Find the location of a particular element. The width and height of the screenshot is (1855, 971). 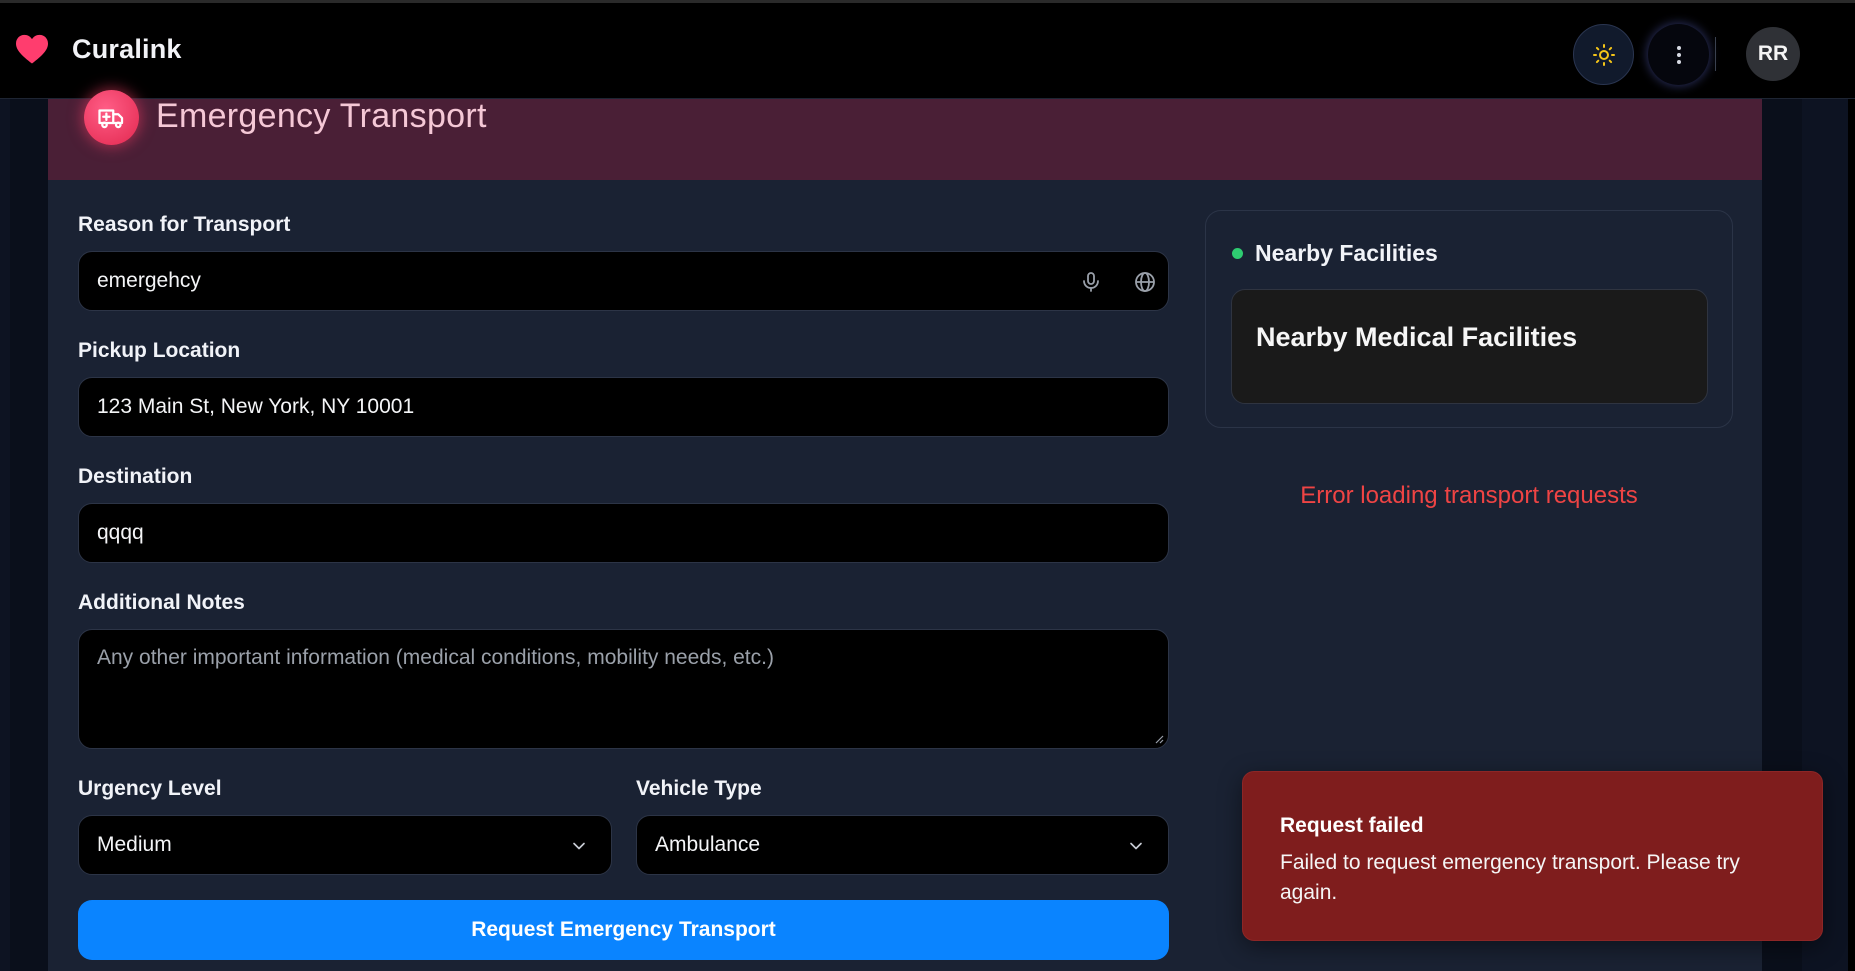

resize-handle-icon is located at coordinates (1159, 739).